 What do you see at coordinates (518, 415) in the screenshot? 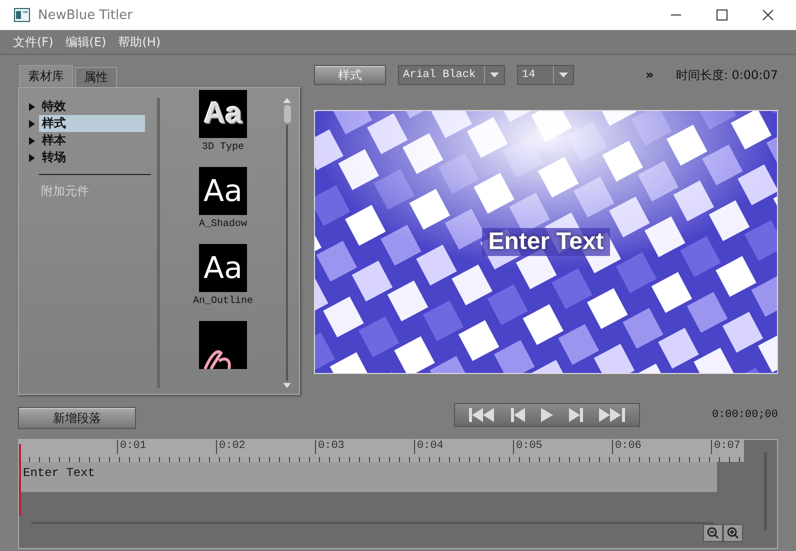
I see `step-back-icon` at bounding box center [518, 415].